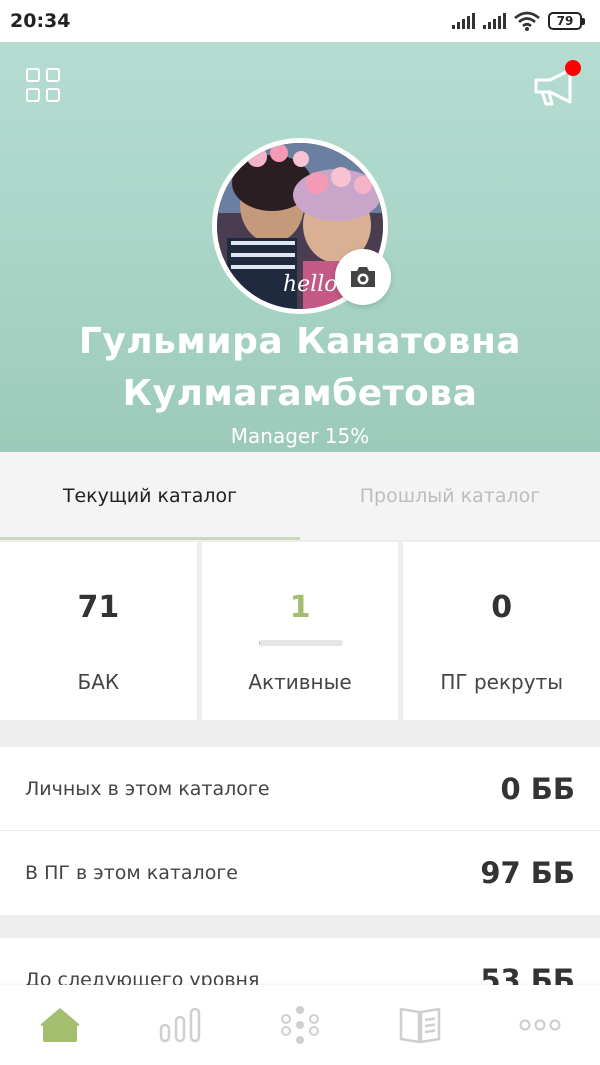 Image resolution: width=600 pixels, height=1065 pixels. Describe the element at coordinates (300, 682) in the screenshot. I see `stat-label: Активные` at that location.